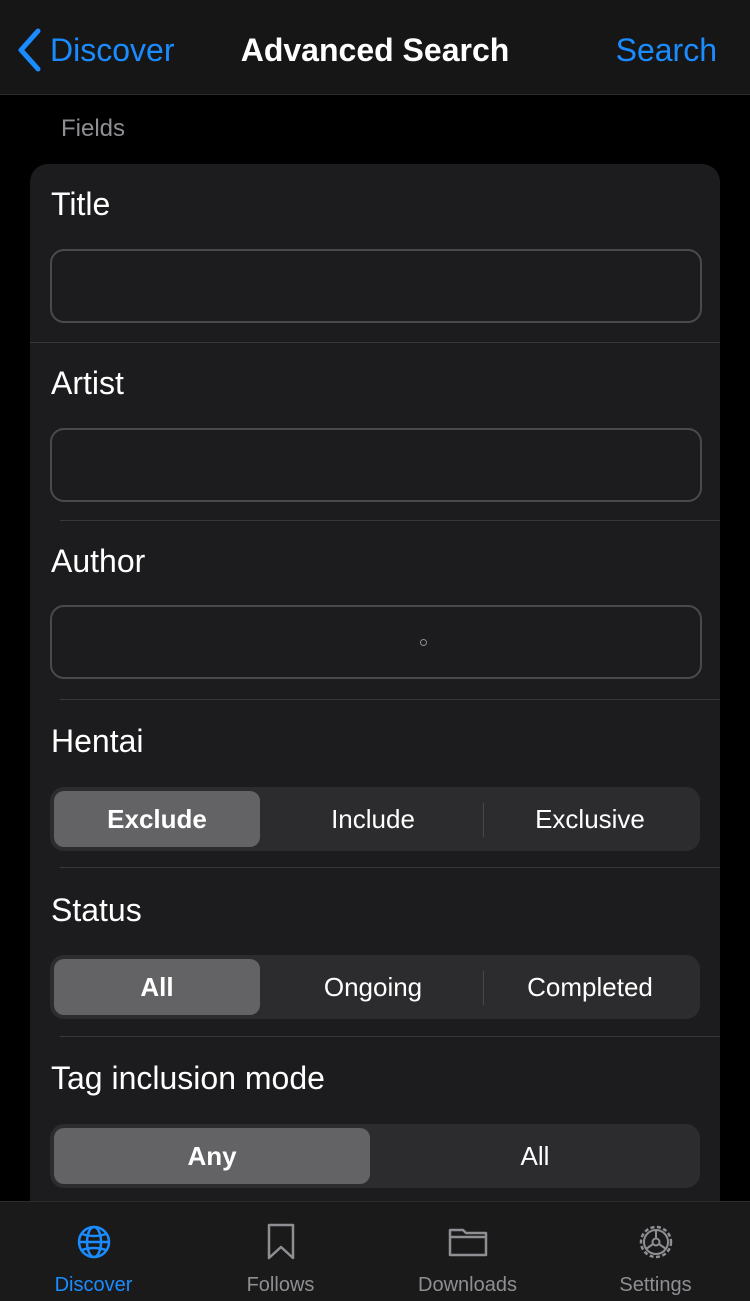 Image resolution: width=750 pixels, height=1301 pixels. I want to click on status-option-completed: Completed, so click(590, 987).